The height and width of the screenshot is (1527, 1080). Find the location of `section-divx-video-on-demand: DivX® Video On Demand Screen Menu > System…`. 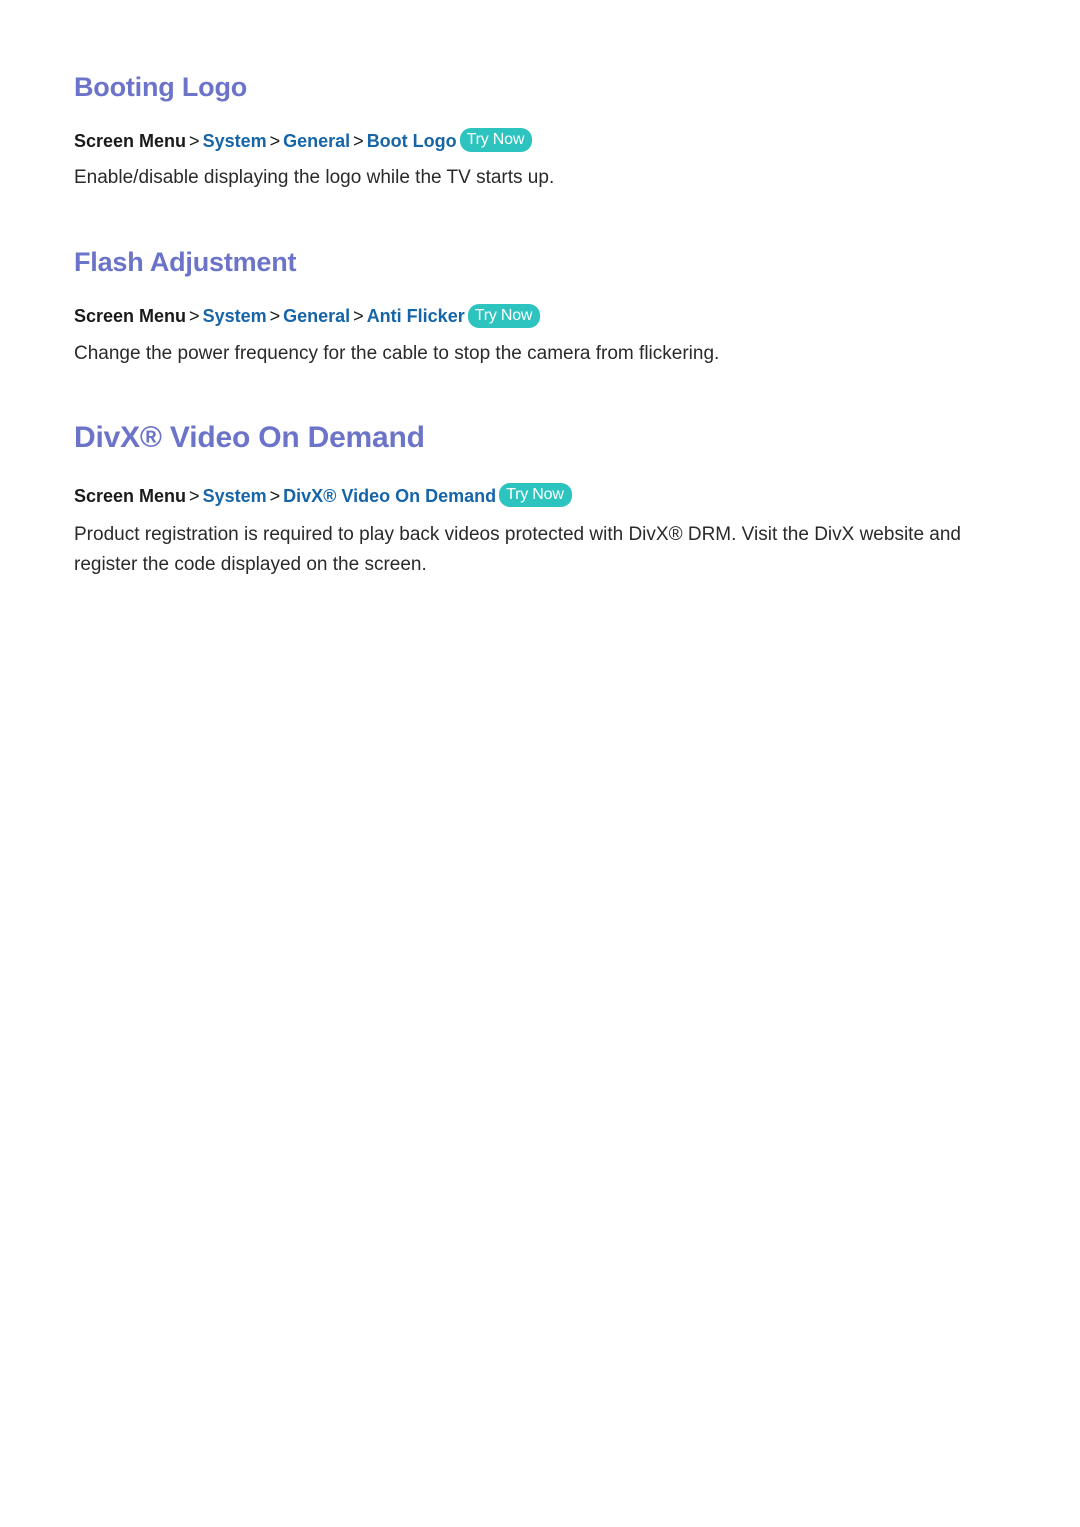

section-divx-video-on-demand: DivX® Video On Demand Screen Menu > System… is located at coordinates (538, 499).